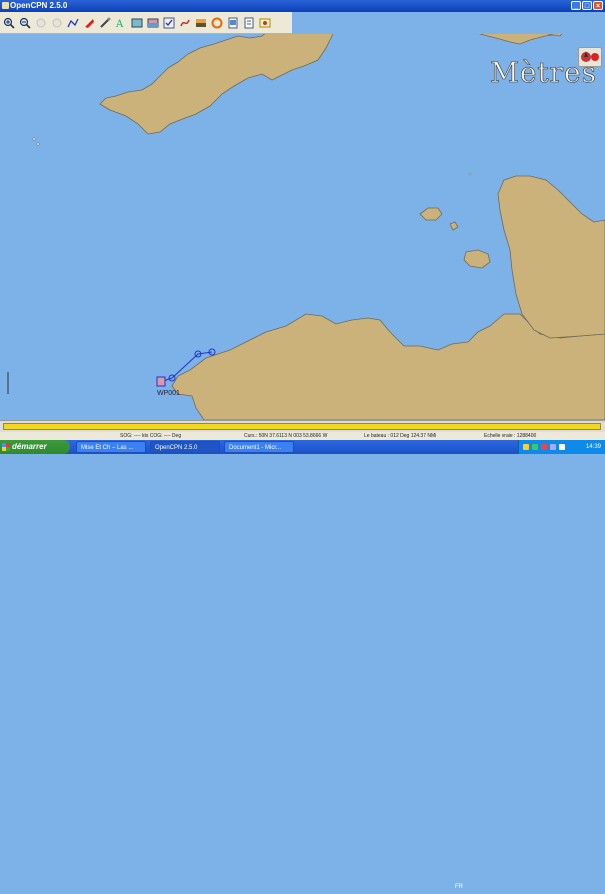  What do you see at coordinates (41, 23) in the screenshot?
I see `scale-in-icon` at bounding box center [41, 23].